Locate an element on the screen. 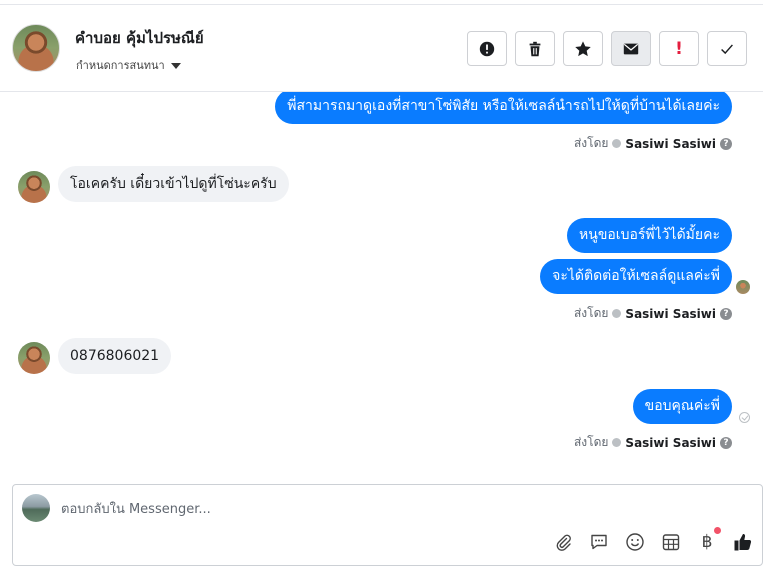  baht-icon: ฿ is located at coordinates (707, 542).